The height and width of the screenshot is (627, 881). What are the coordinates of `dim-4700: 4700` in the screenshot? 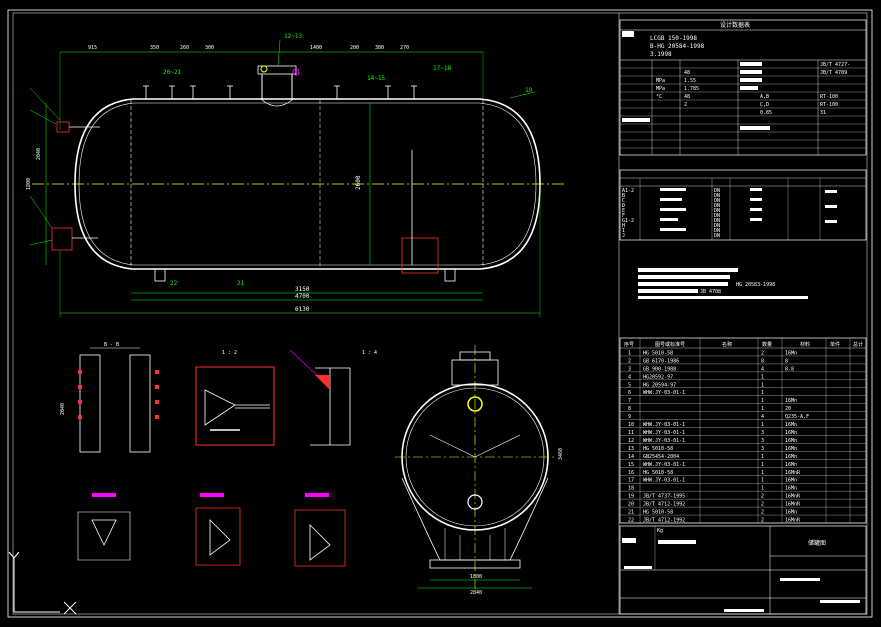 It's located at (302, 296).